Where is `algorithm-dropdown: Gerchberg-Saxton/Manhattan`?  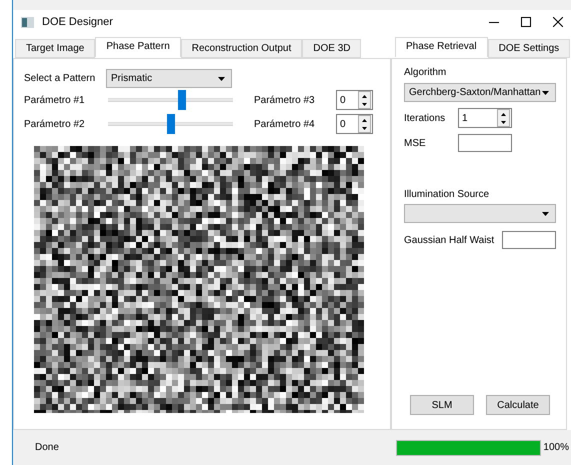
algorithm-dropdown: Gerchberg-Saxton/Manhattan is located at coordinates (480, 92).